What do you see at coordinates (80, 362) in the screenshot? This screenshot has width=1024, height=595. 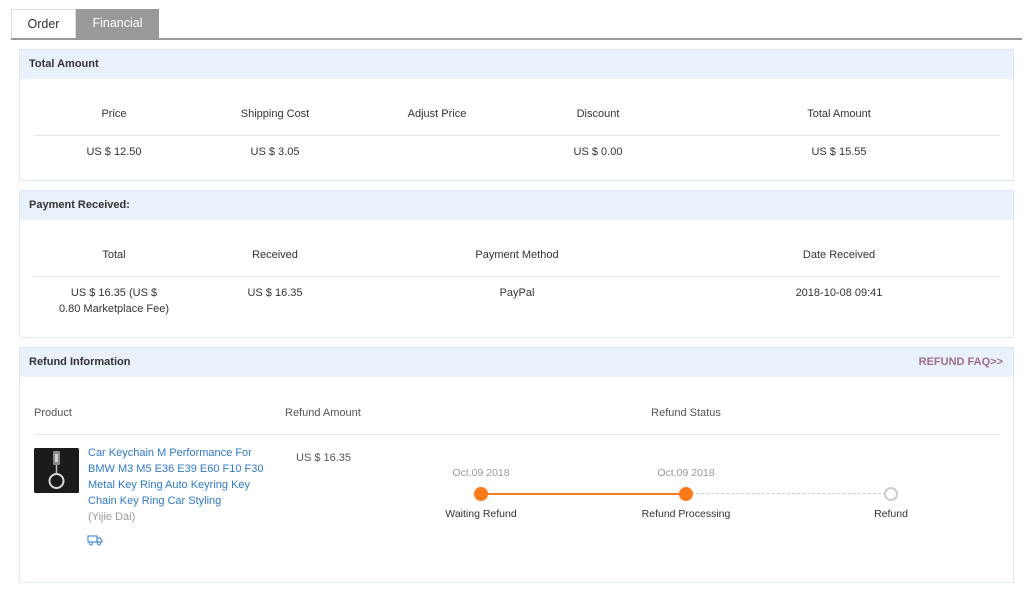 I see `refund-information-title: Refund Information` at bounding box center [80, 362].